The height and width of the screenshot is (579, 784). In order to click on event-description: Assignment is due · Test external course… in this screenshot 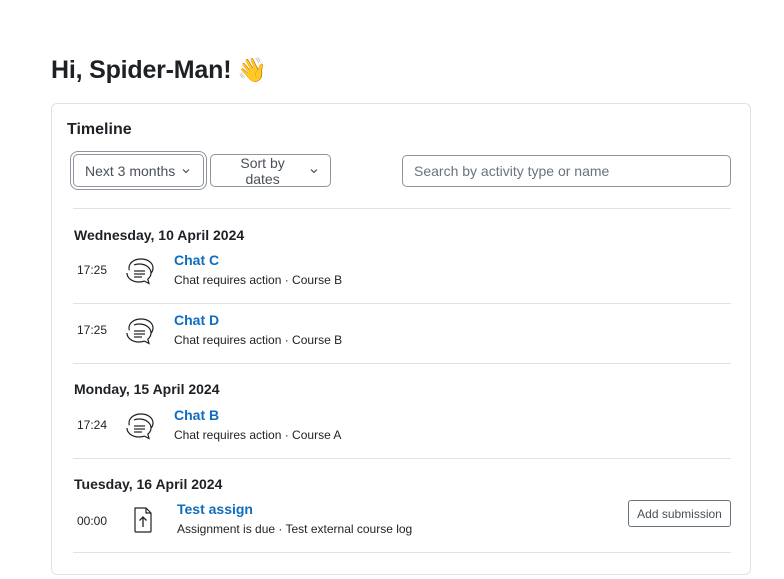, I will do `click(295, 529)`.